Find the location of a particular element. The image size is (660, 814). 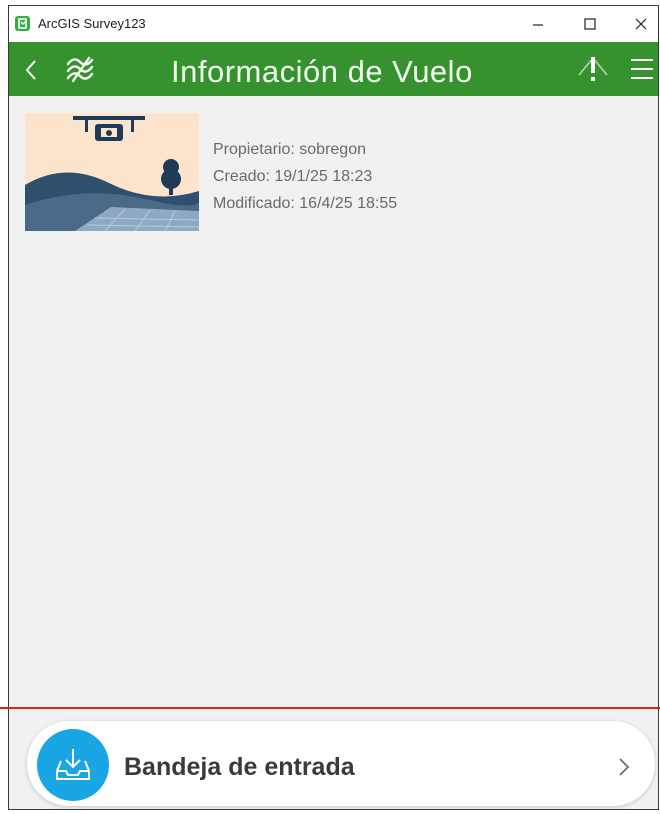

chevron-right-icon is located at coordinates (624, 767).